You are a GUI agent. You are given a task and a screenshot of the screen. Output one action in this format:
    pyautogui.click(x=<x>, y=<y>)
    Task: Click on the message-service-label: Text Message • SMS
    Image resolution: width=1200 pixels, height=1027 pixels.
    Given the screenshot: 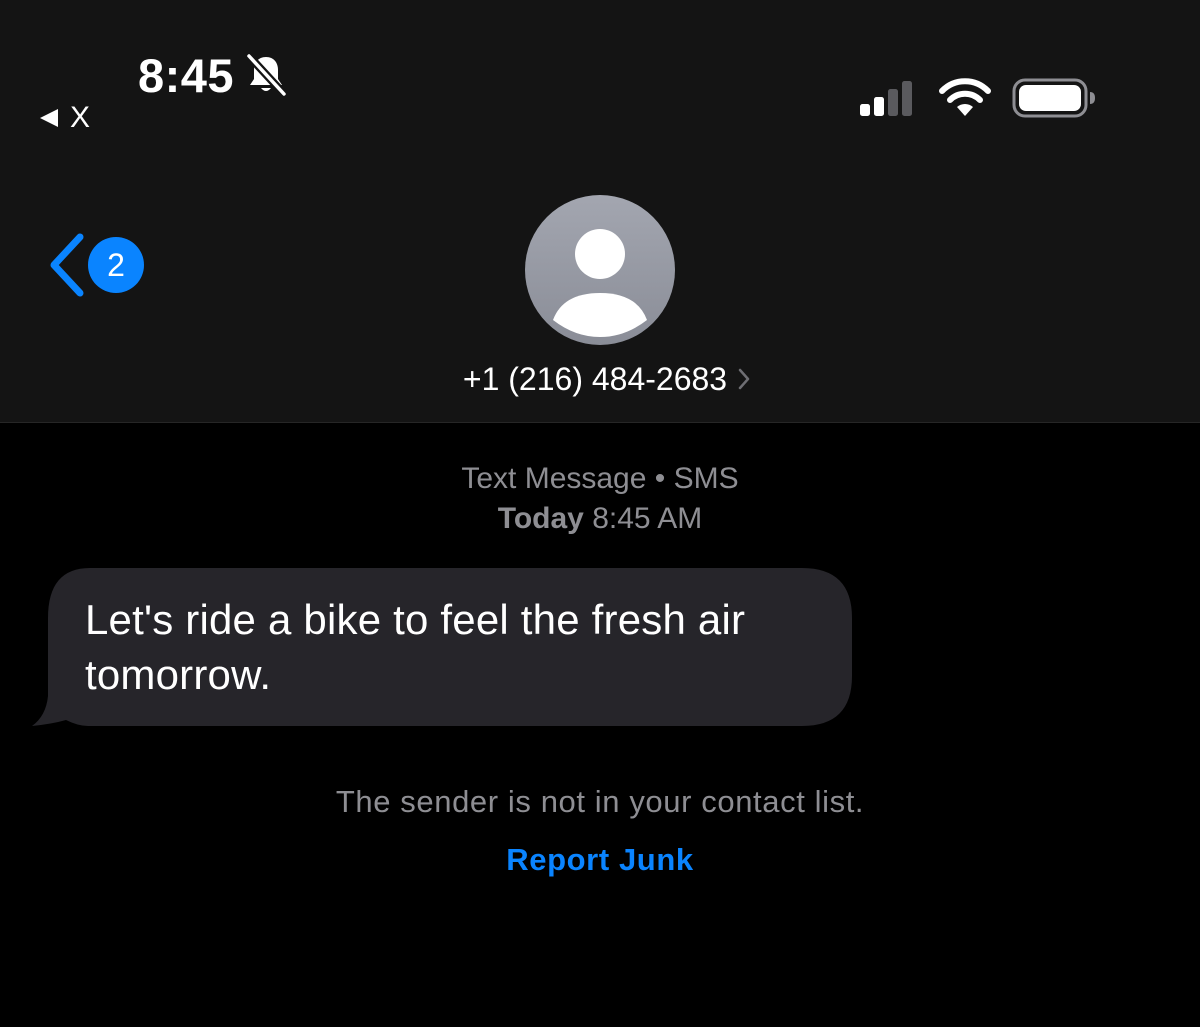 What is the action you would take?
    pyautogui.click(x=600, y=479)
    